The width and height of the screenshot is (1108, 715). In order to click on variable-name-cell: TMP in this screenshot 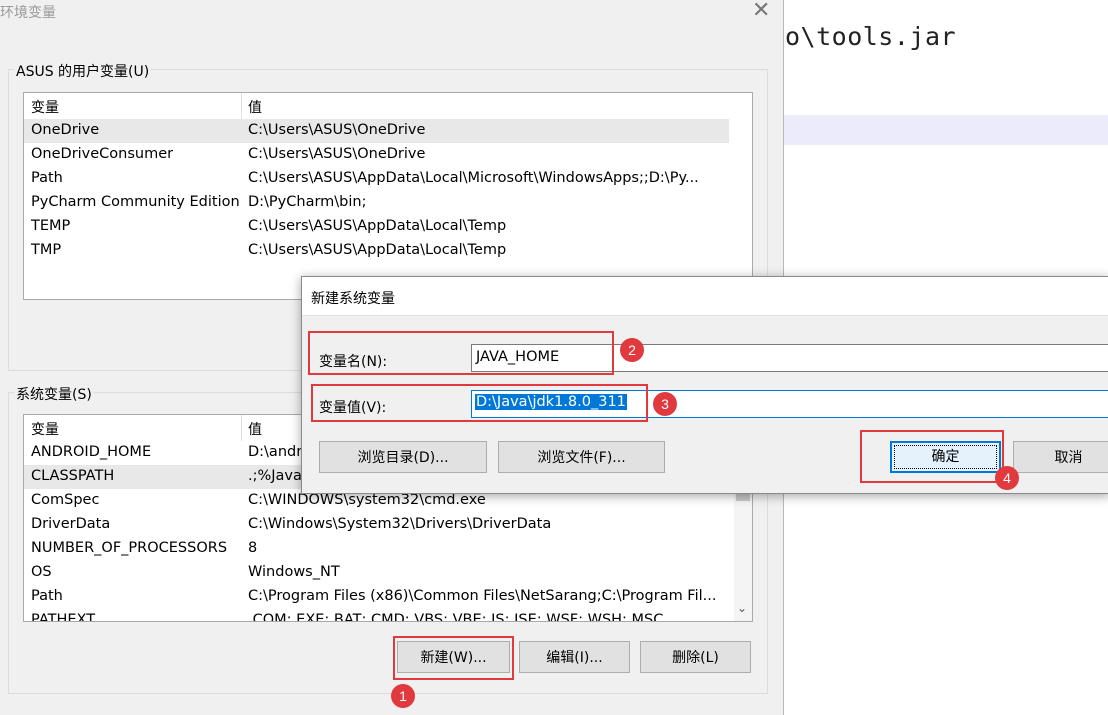, I will do `click(46, 250)`.